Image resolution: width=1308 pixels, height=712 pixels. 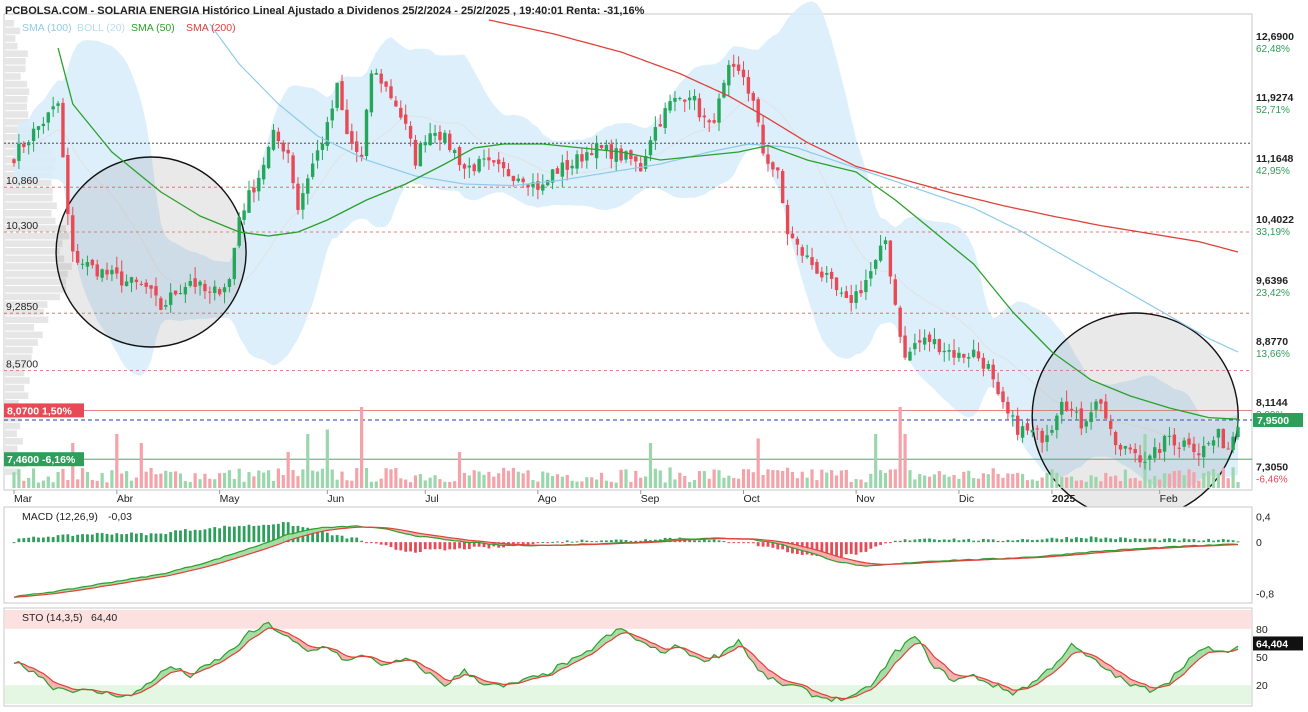 What do you see at coordinates (1262, 658) in the screenshot?
I see `sto-tick-label: 50` at bounding box center [1262, 658].